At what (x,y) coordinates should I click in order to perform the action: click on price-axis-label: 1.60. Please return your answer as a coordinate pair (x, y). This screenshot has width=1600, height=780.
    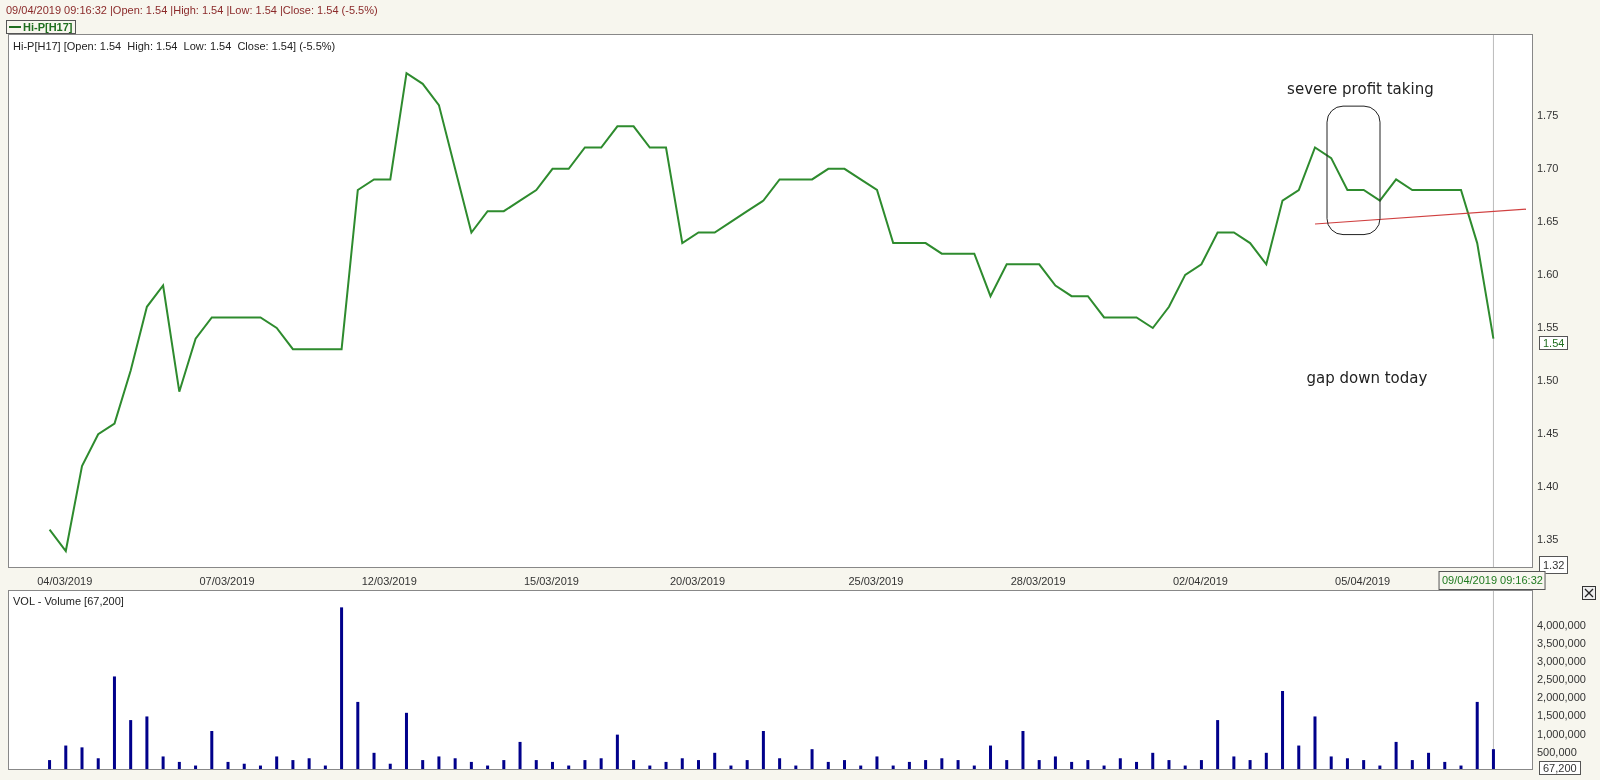
    Looking at the image, I should click on (1548, 273).